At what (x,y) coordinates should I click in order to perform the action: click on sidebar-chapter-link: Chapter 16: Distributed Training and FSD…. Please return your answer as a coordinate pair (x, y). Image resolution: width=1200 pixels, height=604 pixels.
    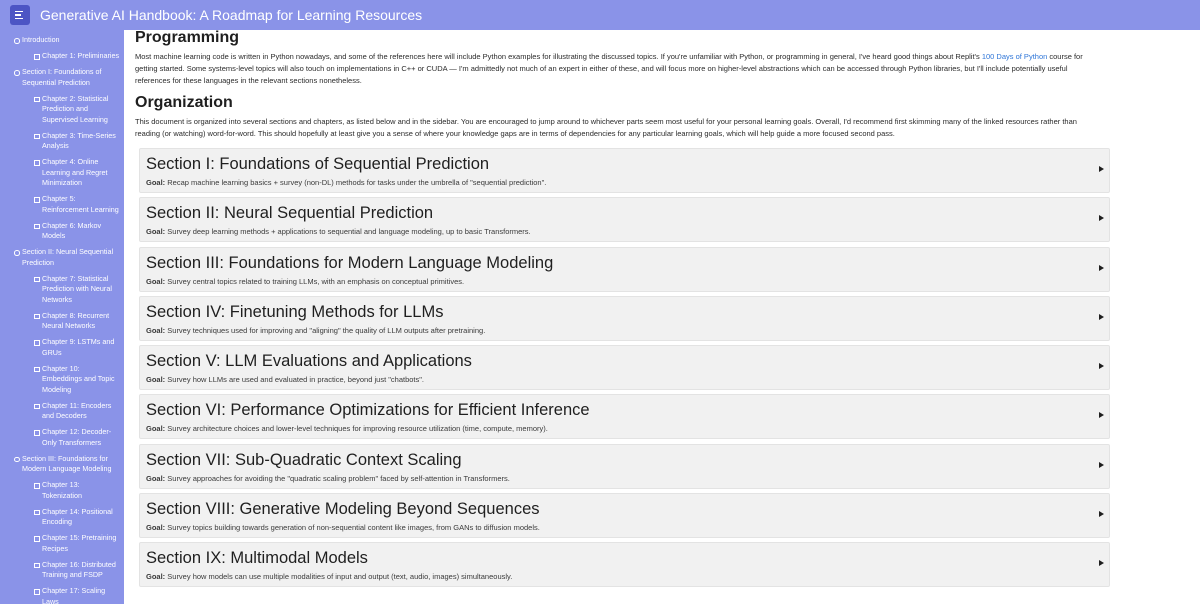
    Looking at the image, I should click on (62, 570).